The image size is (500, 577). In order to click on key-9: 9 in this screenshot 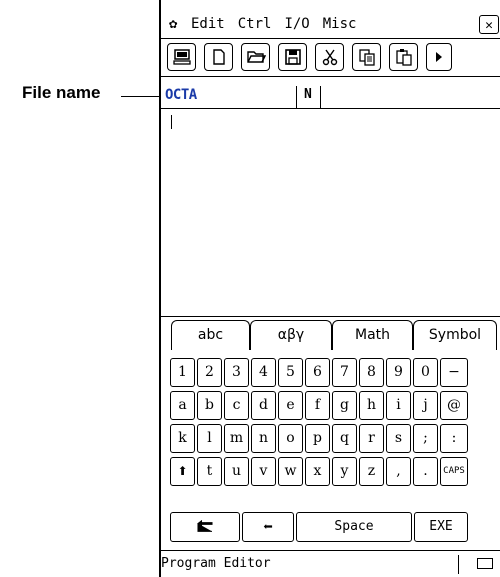, I will do `click(398, 372)`.